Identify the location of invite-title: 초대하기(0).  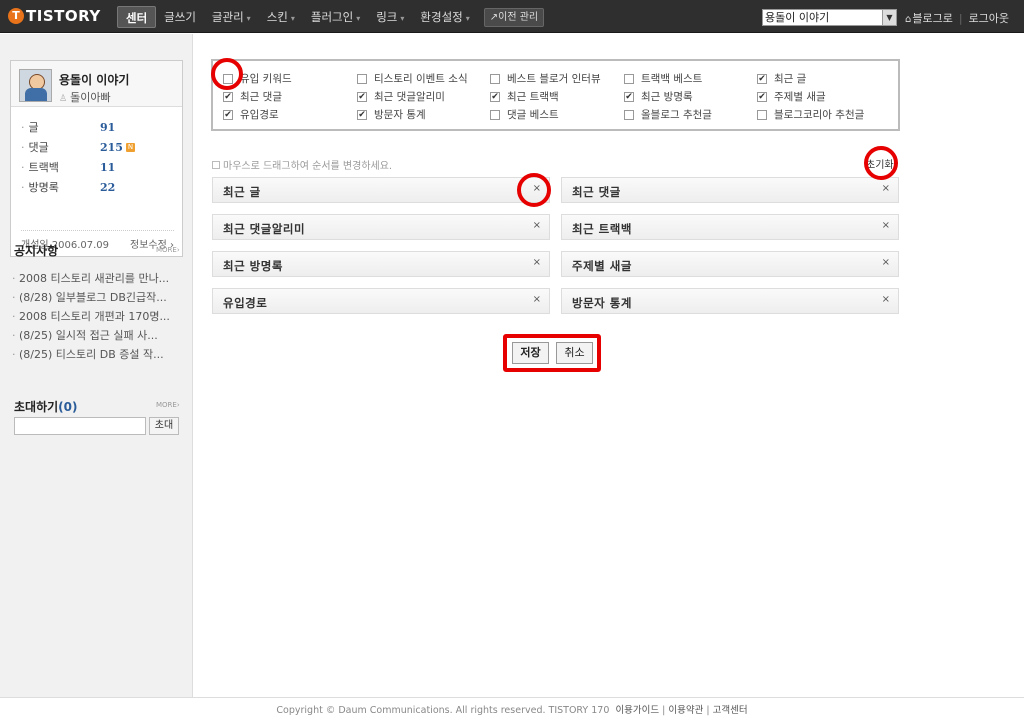
(46, 407).